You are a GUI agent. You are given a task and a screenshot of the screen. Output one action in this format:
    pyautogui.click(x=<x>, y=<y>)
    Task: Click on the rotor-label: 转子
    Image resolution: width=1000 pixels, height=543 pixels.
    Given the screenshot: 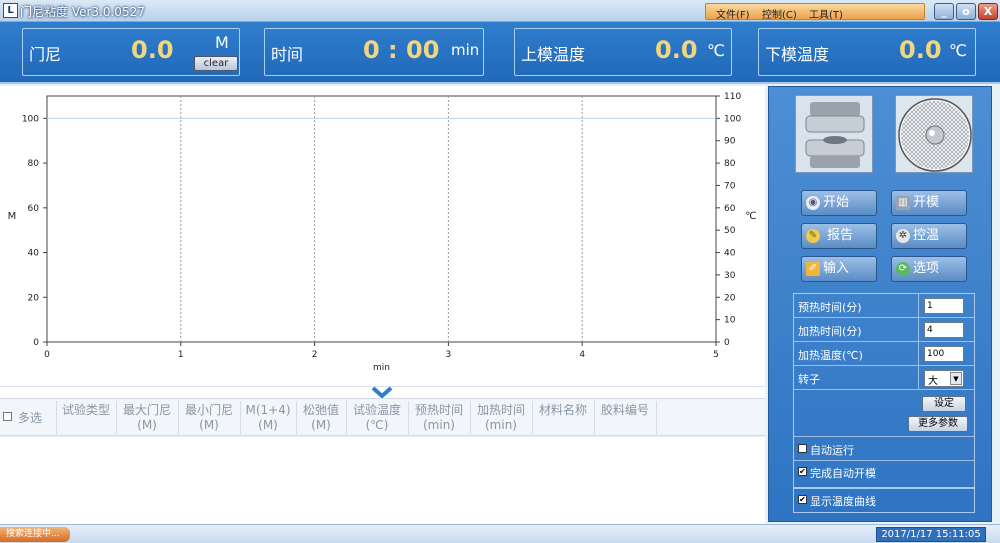 What is the action you would take?
    pyautogui.click(x=809, y=379)
    